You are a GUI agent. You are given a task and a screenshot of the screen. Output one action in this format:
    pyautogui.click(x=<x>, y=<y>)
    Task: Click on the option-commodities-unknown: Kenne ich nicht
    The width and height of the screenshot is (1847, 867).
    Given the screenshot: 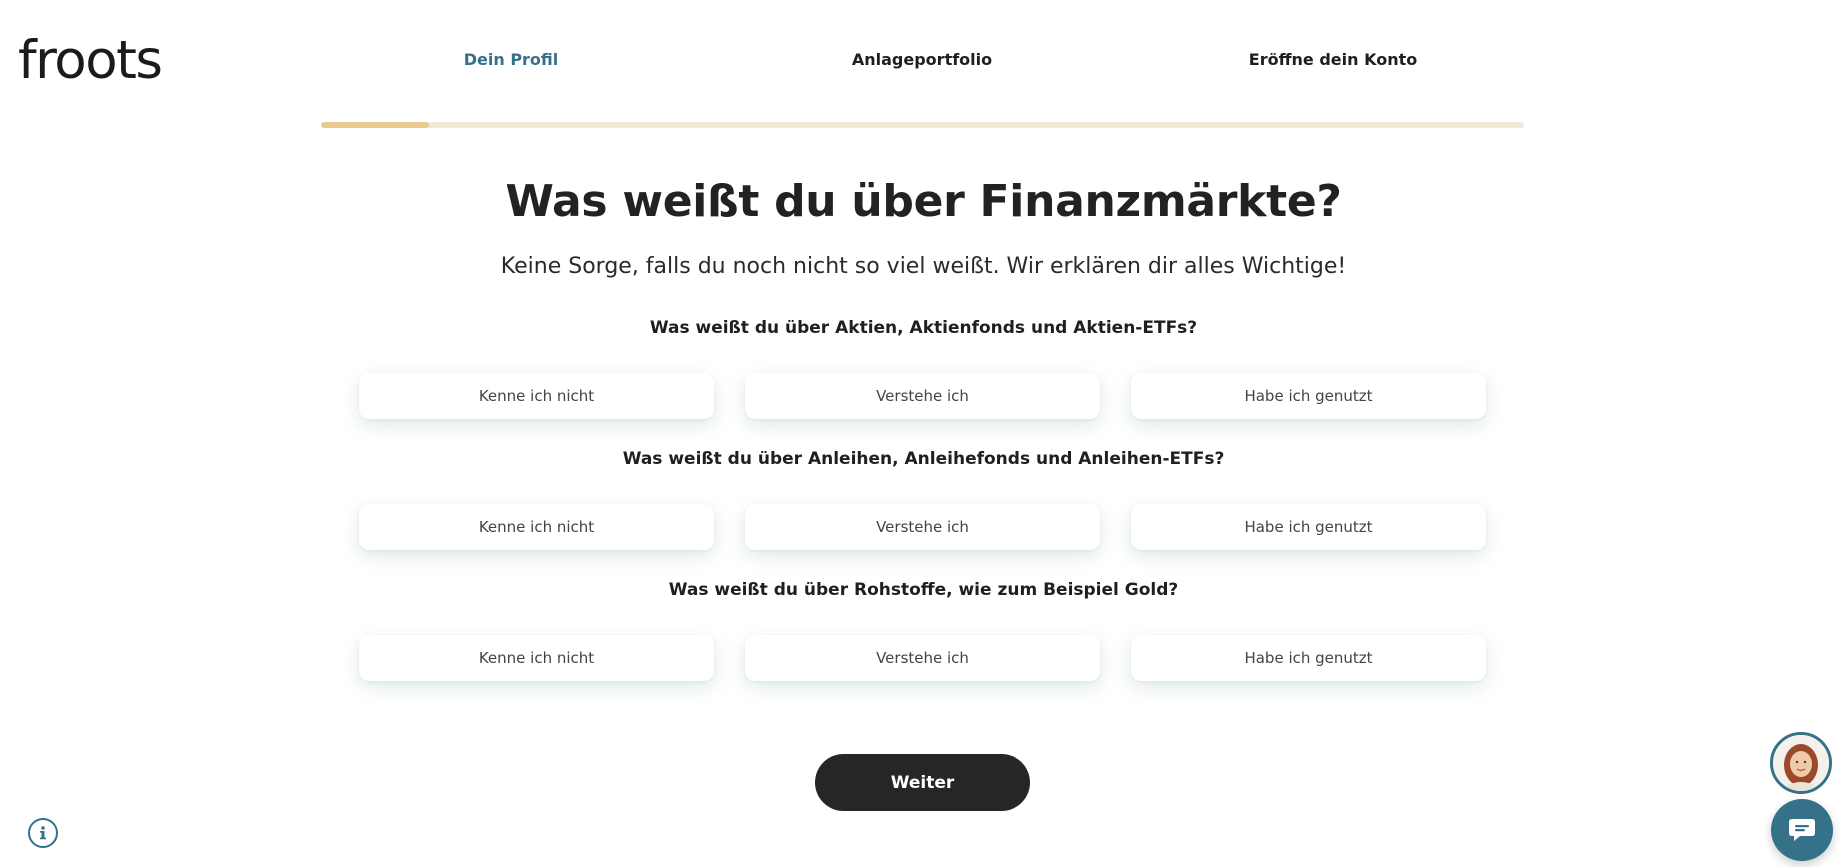 What is the action you would take?
    pyautogui.click(x=536, y=658)
    